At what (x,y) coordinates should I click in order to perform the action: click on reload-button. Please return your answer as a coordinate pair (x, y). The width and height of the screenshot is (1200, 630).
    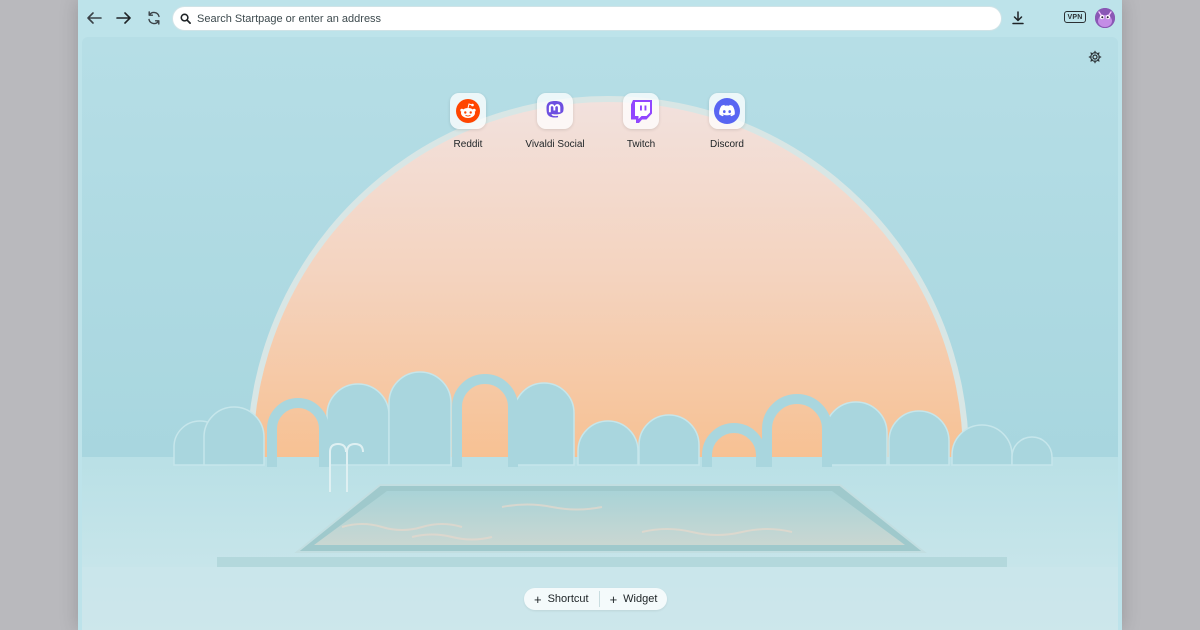
    Looking at the image, I should click on (154, 18).